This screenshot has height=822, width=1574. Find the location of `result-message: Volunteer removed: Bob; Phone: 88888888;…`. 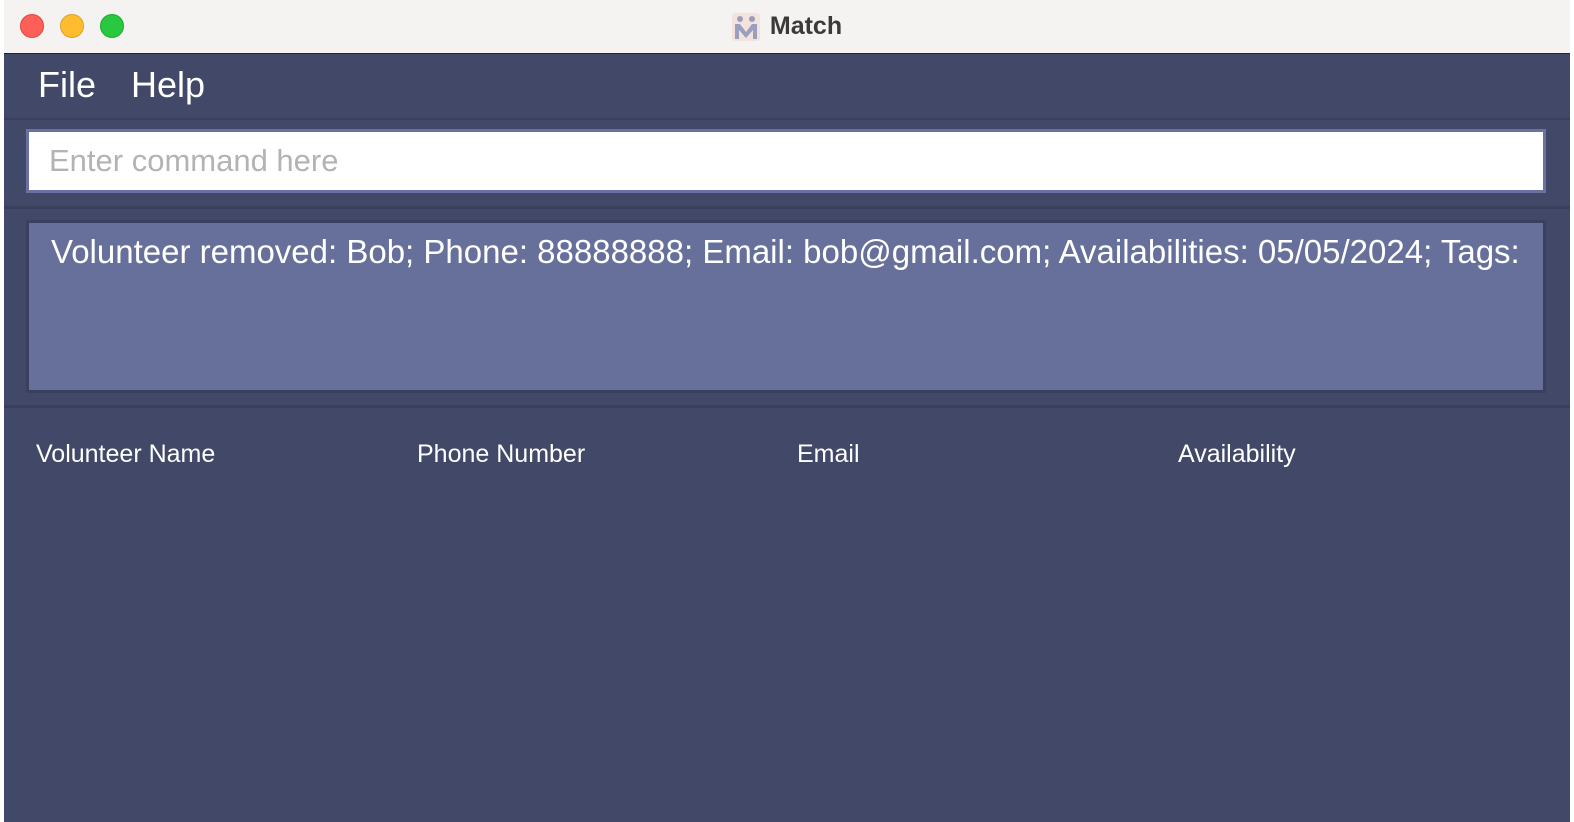

result-message: Volunteer removed: Bob; Phone: 88888888;… is located at coordinates (785, 251).